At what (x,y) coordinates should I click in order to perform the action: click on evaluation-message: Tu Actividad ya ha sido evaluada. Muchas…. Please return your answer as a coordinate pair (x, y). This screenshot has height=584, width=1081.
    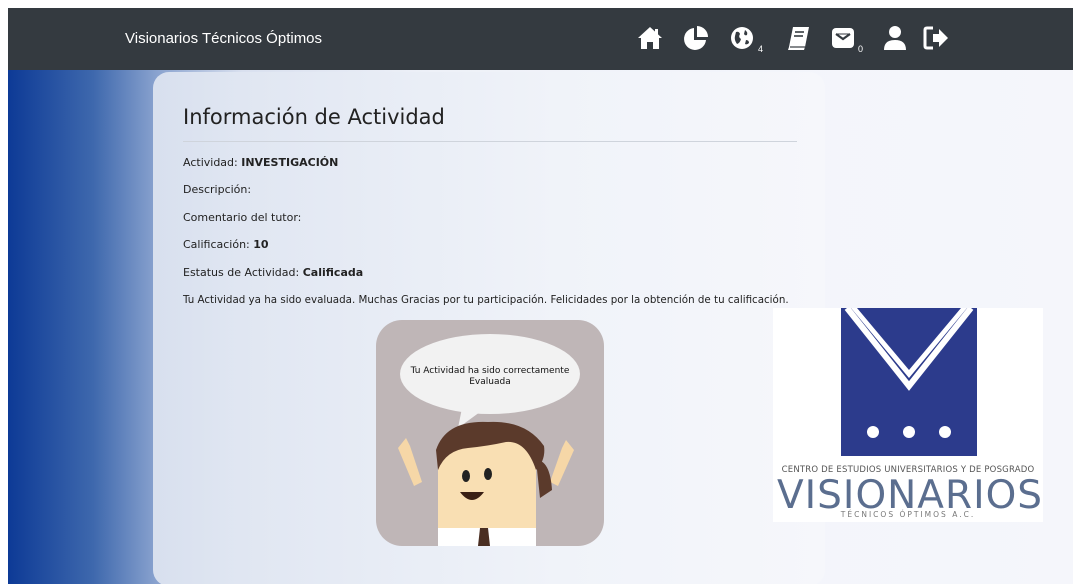
    Looking at the image, I should click on (486, 300).